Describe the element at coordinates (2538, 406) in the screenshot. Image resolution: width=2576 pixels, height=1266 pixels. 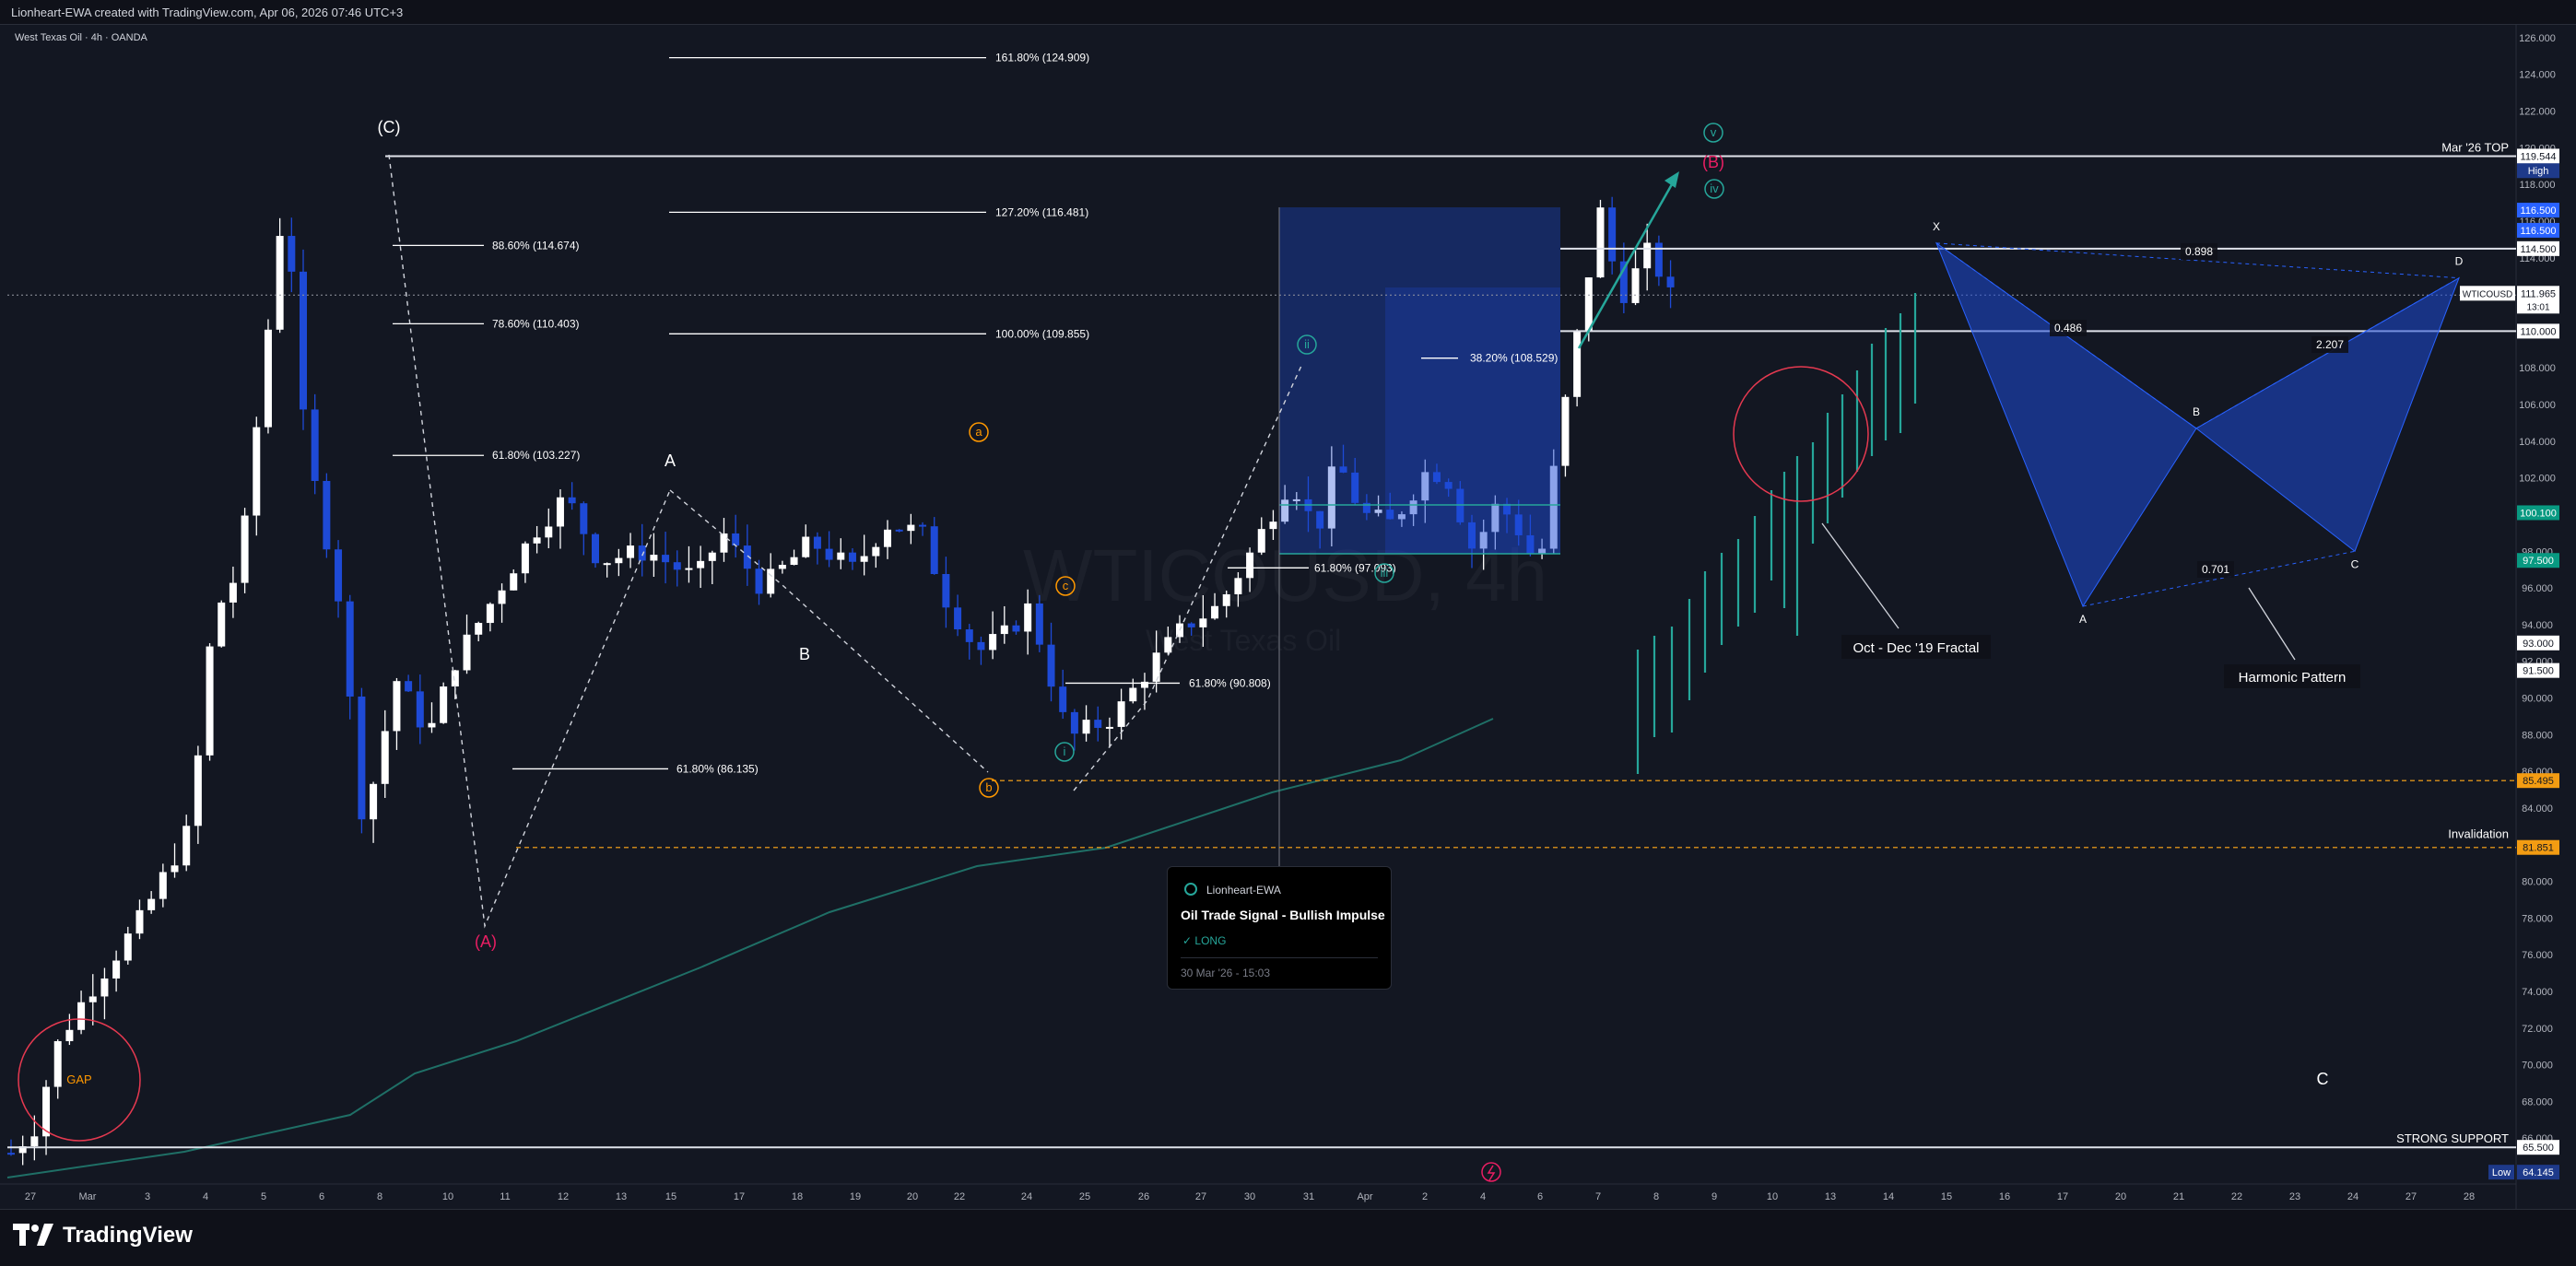
I see `y-tick-label: 106.000` at that location.